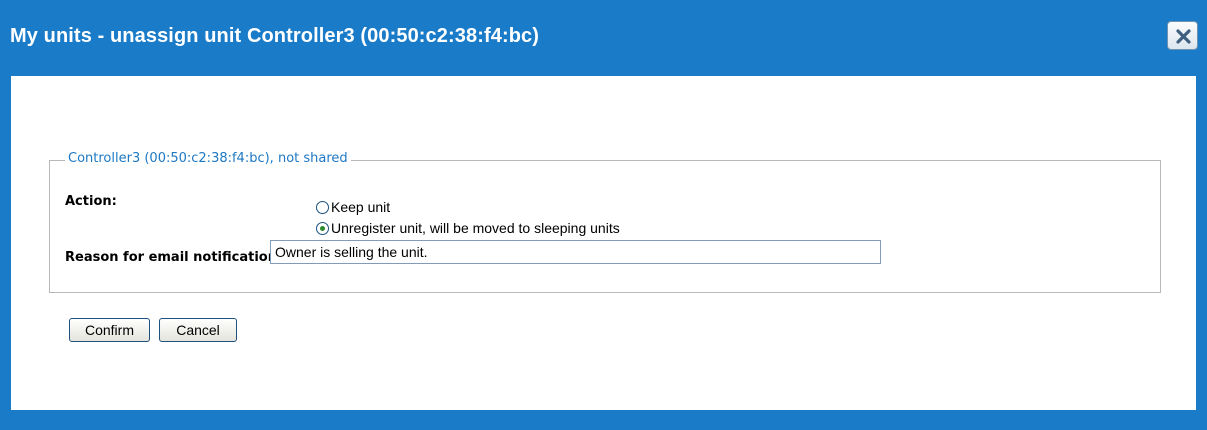  I want to click on action-label: Action:, so click(91, 201).